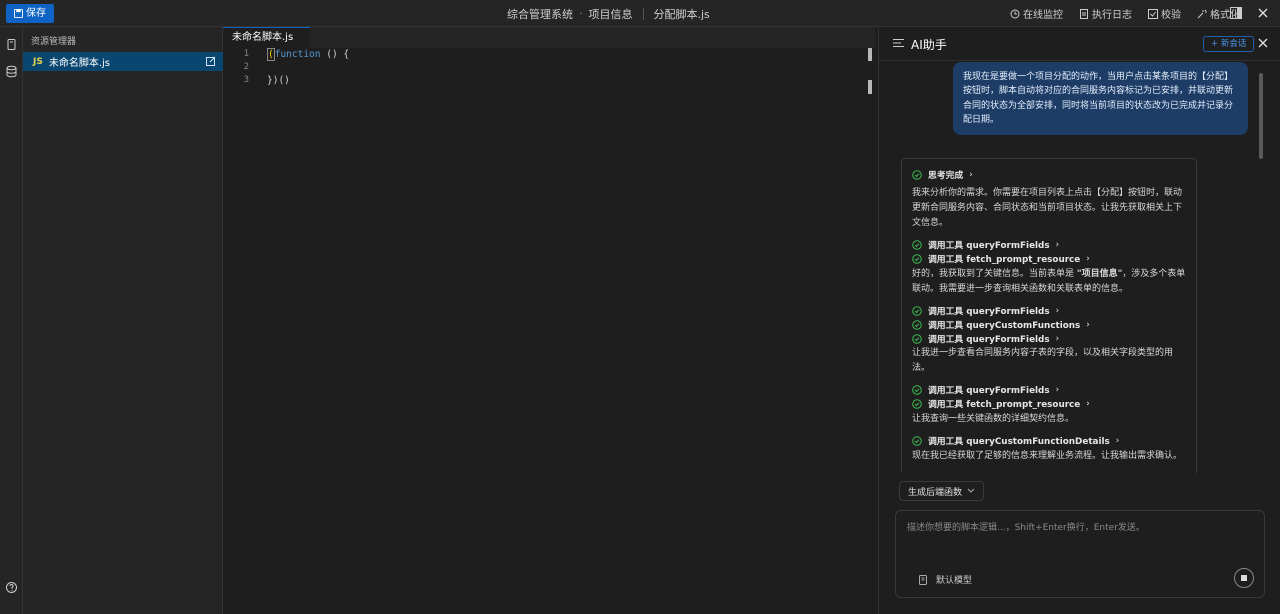 The width and height of the screenshot is (1280, 614). Describe the element at coordinates (549, 37) in the screenshot. I see `editor-tabs: 未命名脚本.js` at that location.